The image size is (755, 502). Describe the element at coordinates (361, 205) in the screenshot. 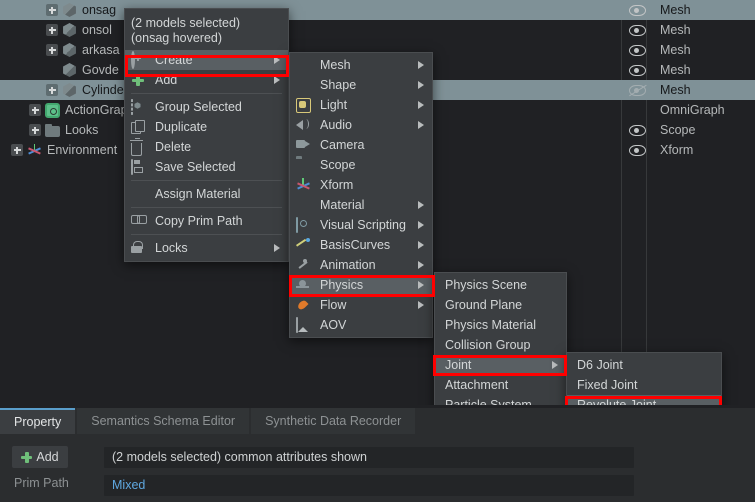

I see `create-item-material: Material` at that location.